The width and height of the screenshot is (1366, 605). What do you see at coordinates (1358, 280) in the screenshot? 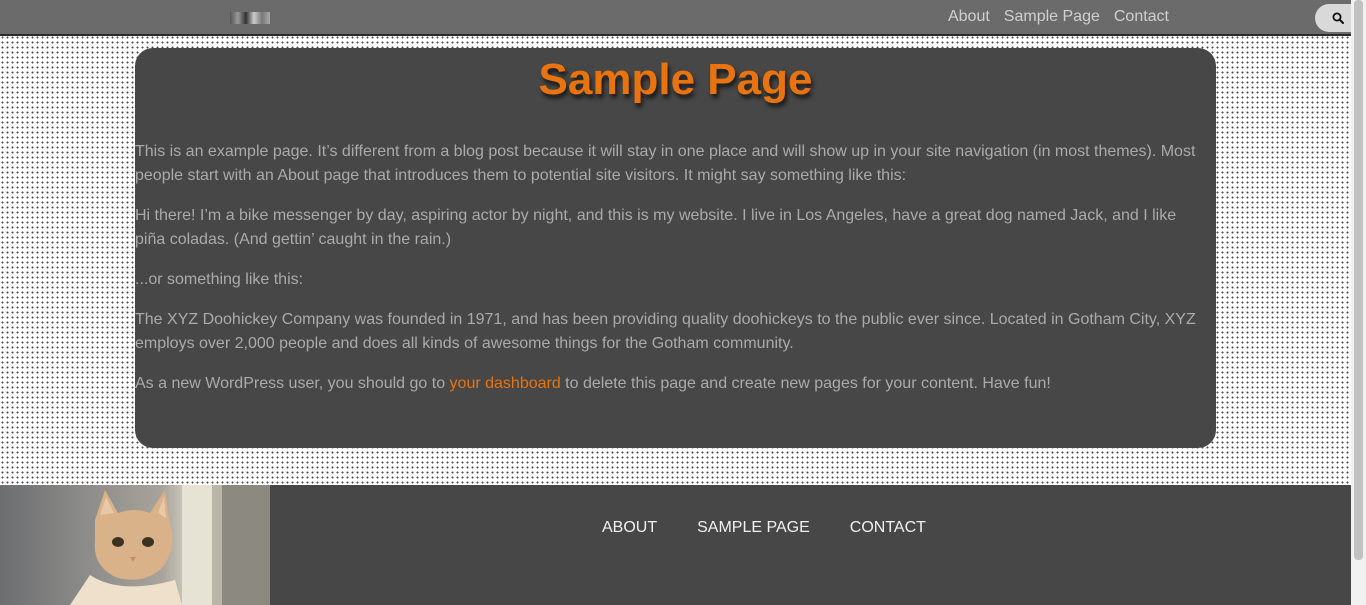
I see `scrollbar-thumb` at bounding box center [1358, 280].